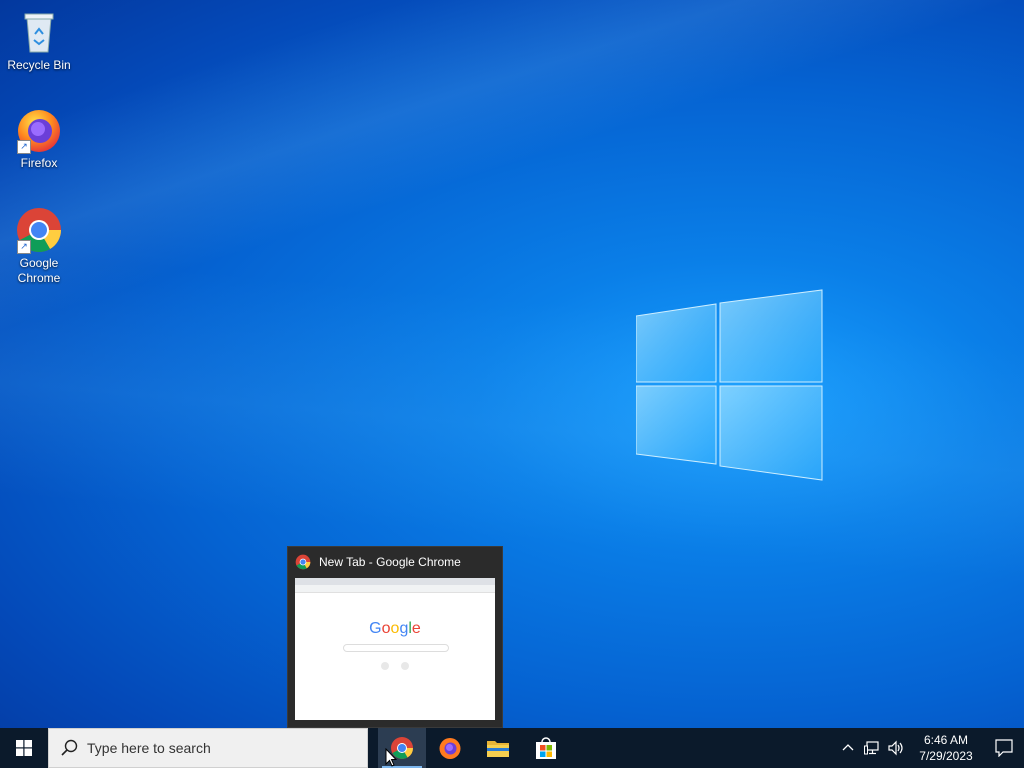  I want to click on taskbar-app-firefox, so click(450, 748).